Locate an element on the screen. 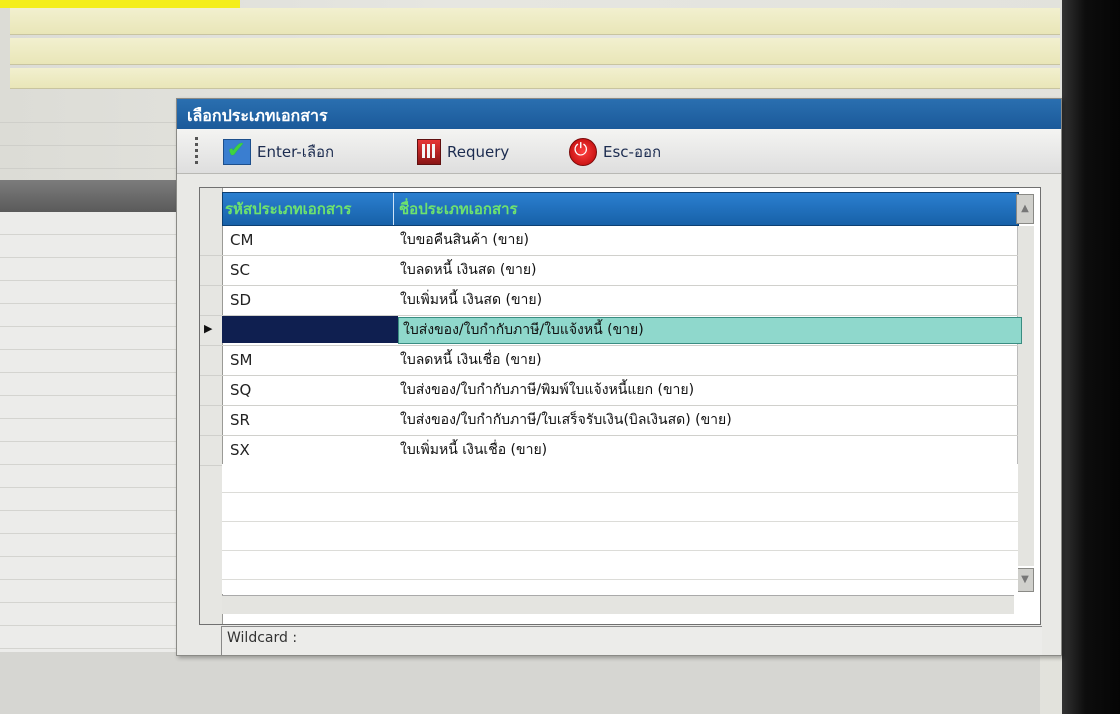 This screenshot has height=714, width=1120. enter-select-label: Enter-เลือก is located at coordinates (296, 152).